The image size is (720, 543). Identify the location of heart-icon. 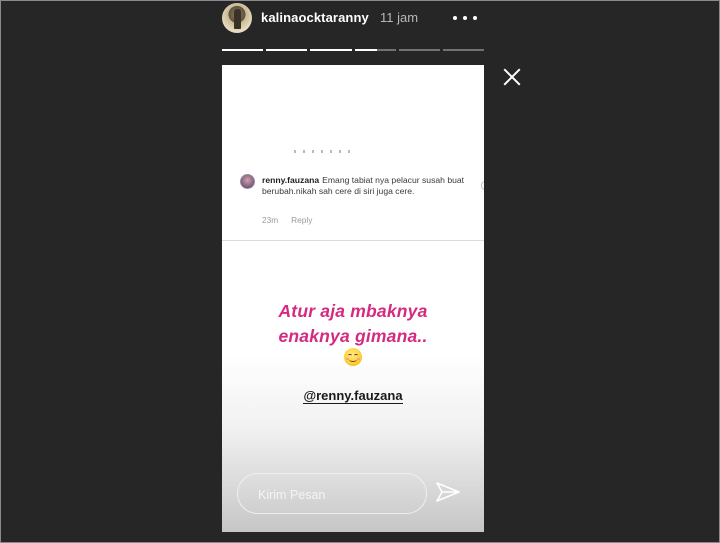
(482, 185).